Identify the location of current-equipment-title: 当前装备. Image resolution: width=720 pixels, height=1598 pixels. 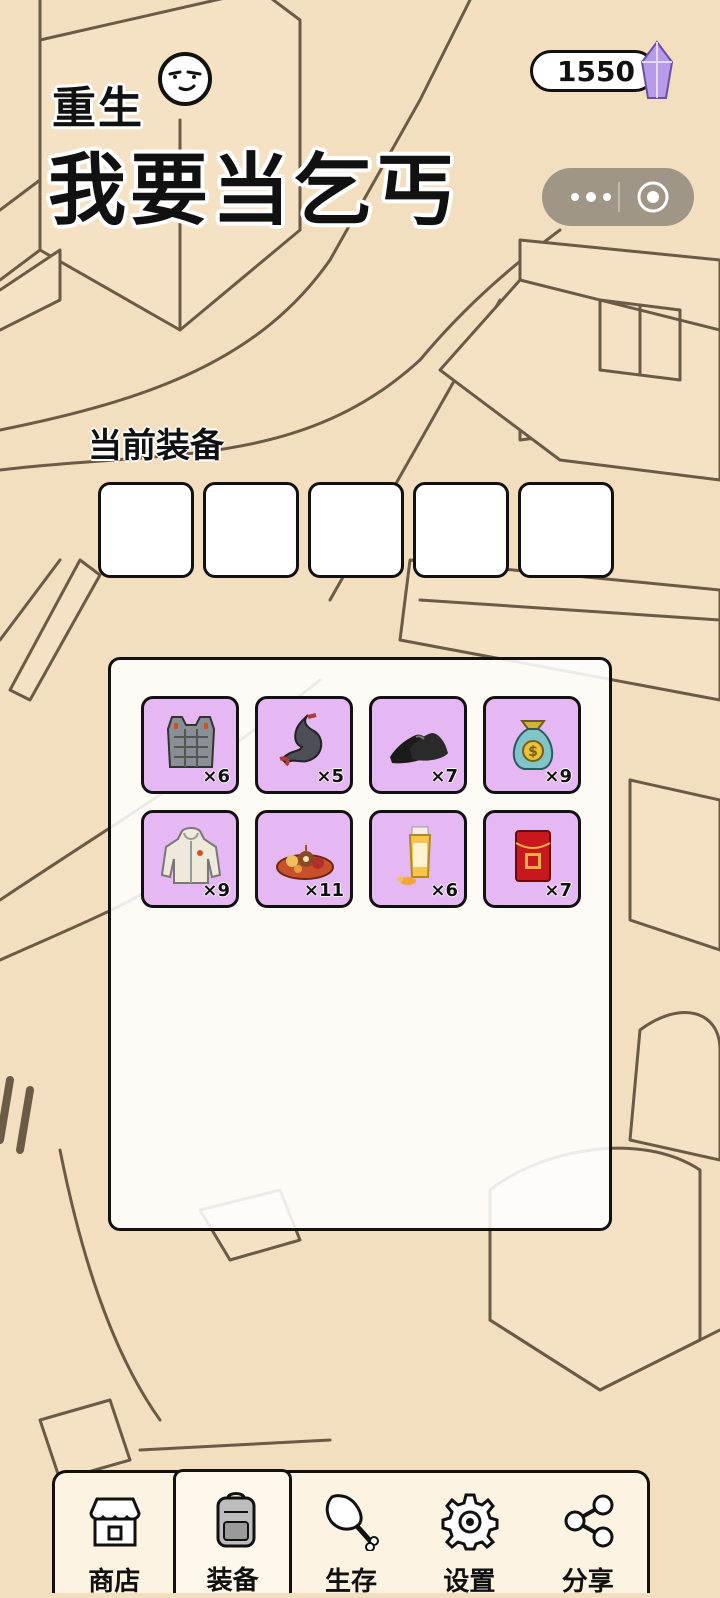
(156, 446).